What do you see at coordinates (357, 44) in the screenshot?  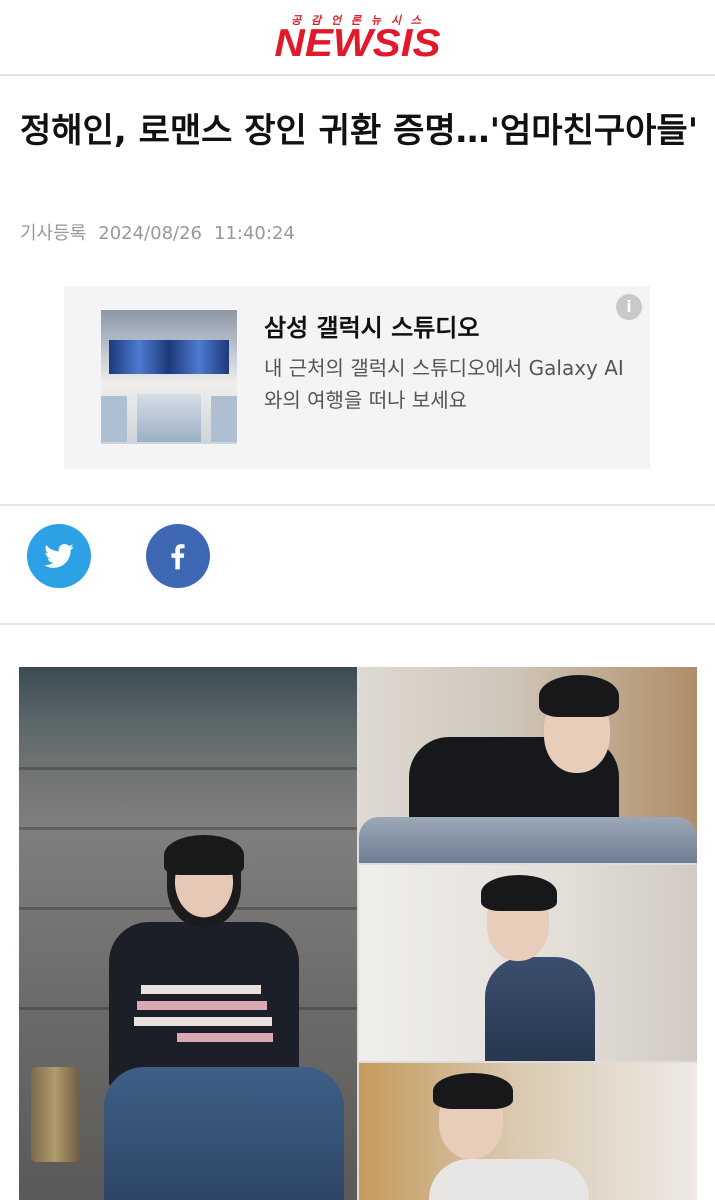 I see `newsis-logo: NEWSIS` at bounding box center [357, 44].